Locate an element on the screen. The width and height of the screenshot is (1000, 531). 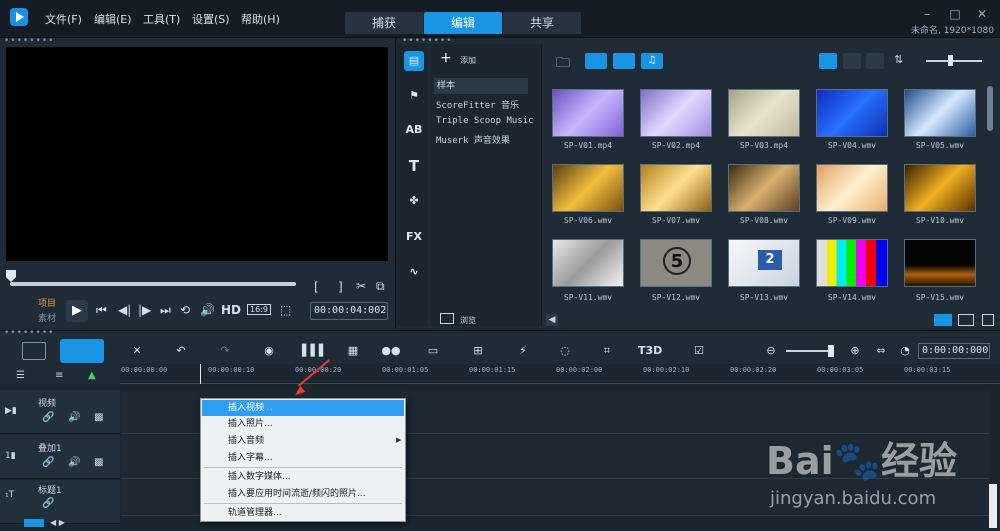
hd-toggle: HD is located at coordinates (231, 310).